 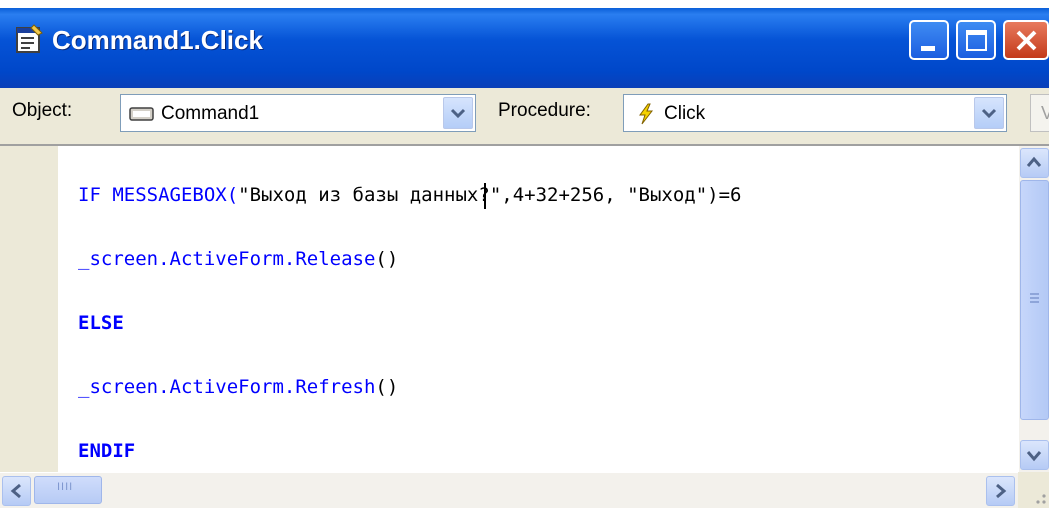 I want to click on code-line: ENDIF, so click(x=106, y=451).